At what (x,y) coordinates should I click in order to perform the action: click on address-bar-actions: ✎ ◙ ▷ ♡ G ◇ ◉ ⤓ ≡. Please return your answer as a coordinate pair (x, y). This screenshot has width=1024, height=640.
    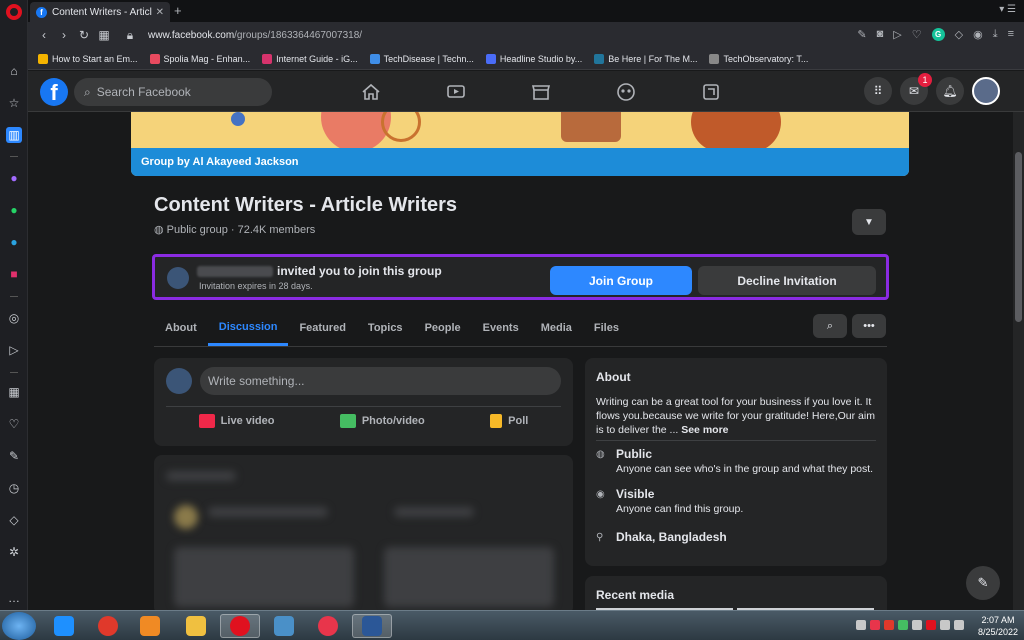
    Looking at the image, I should click on (935, 34).